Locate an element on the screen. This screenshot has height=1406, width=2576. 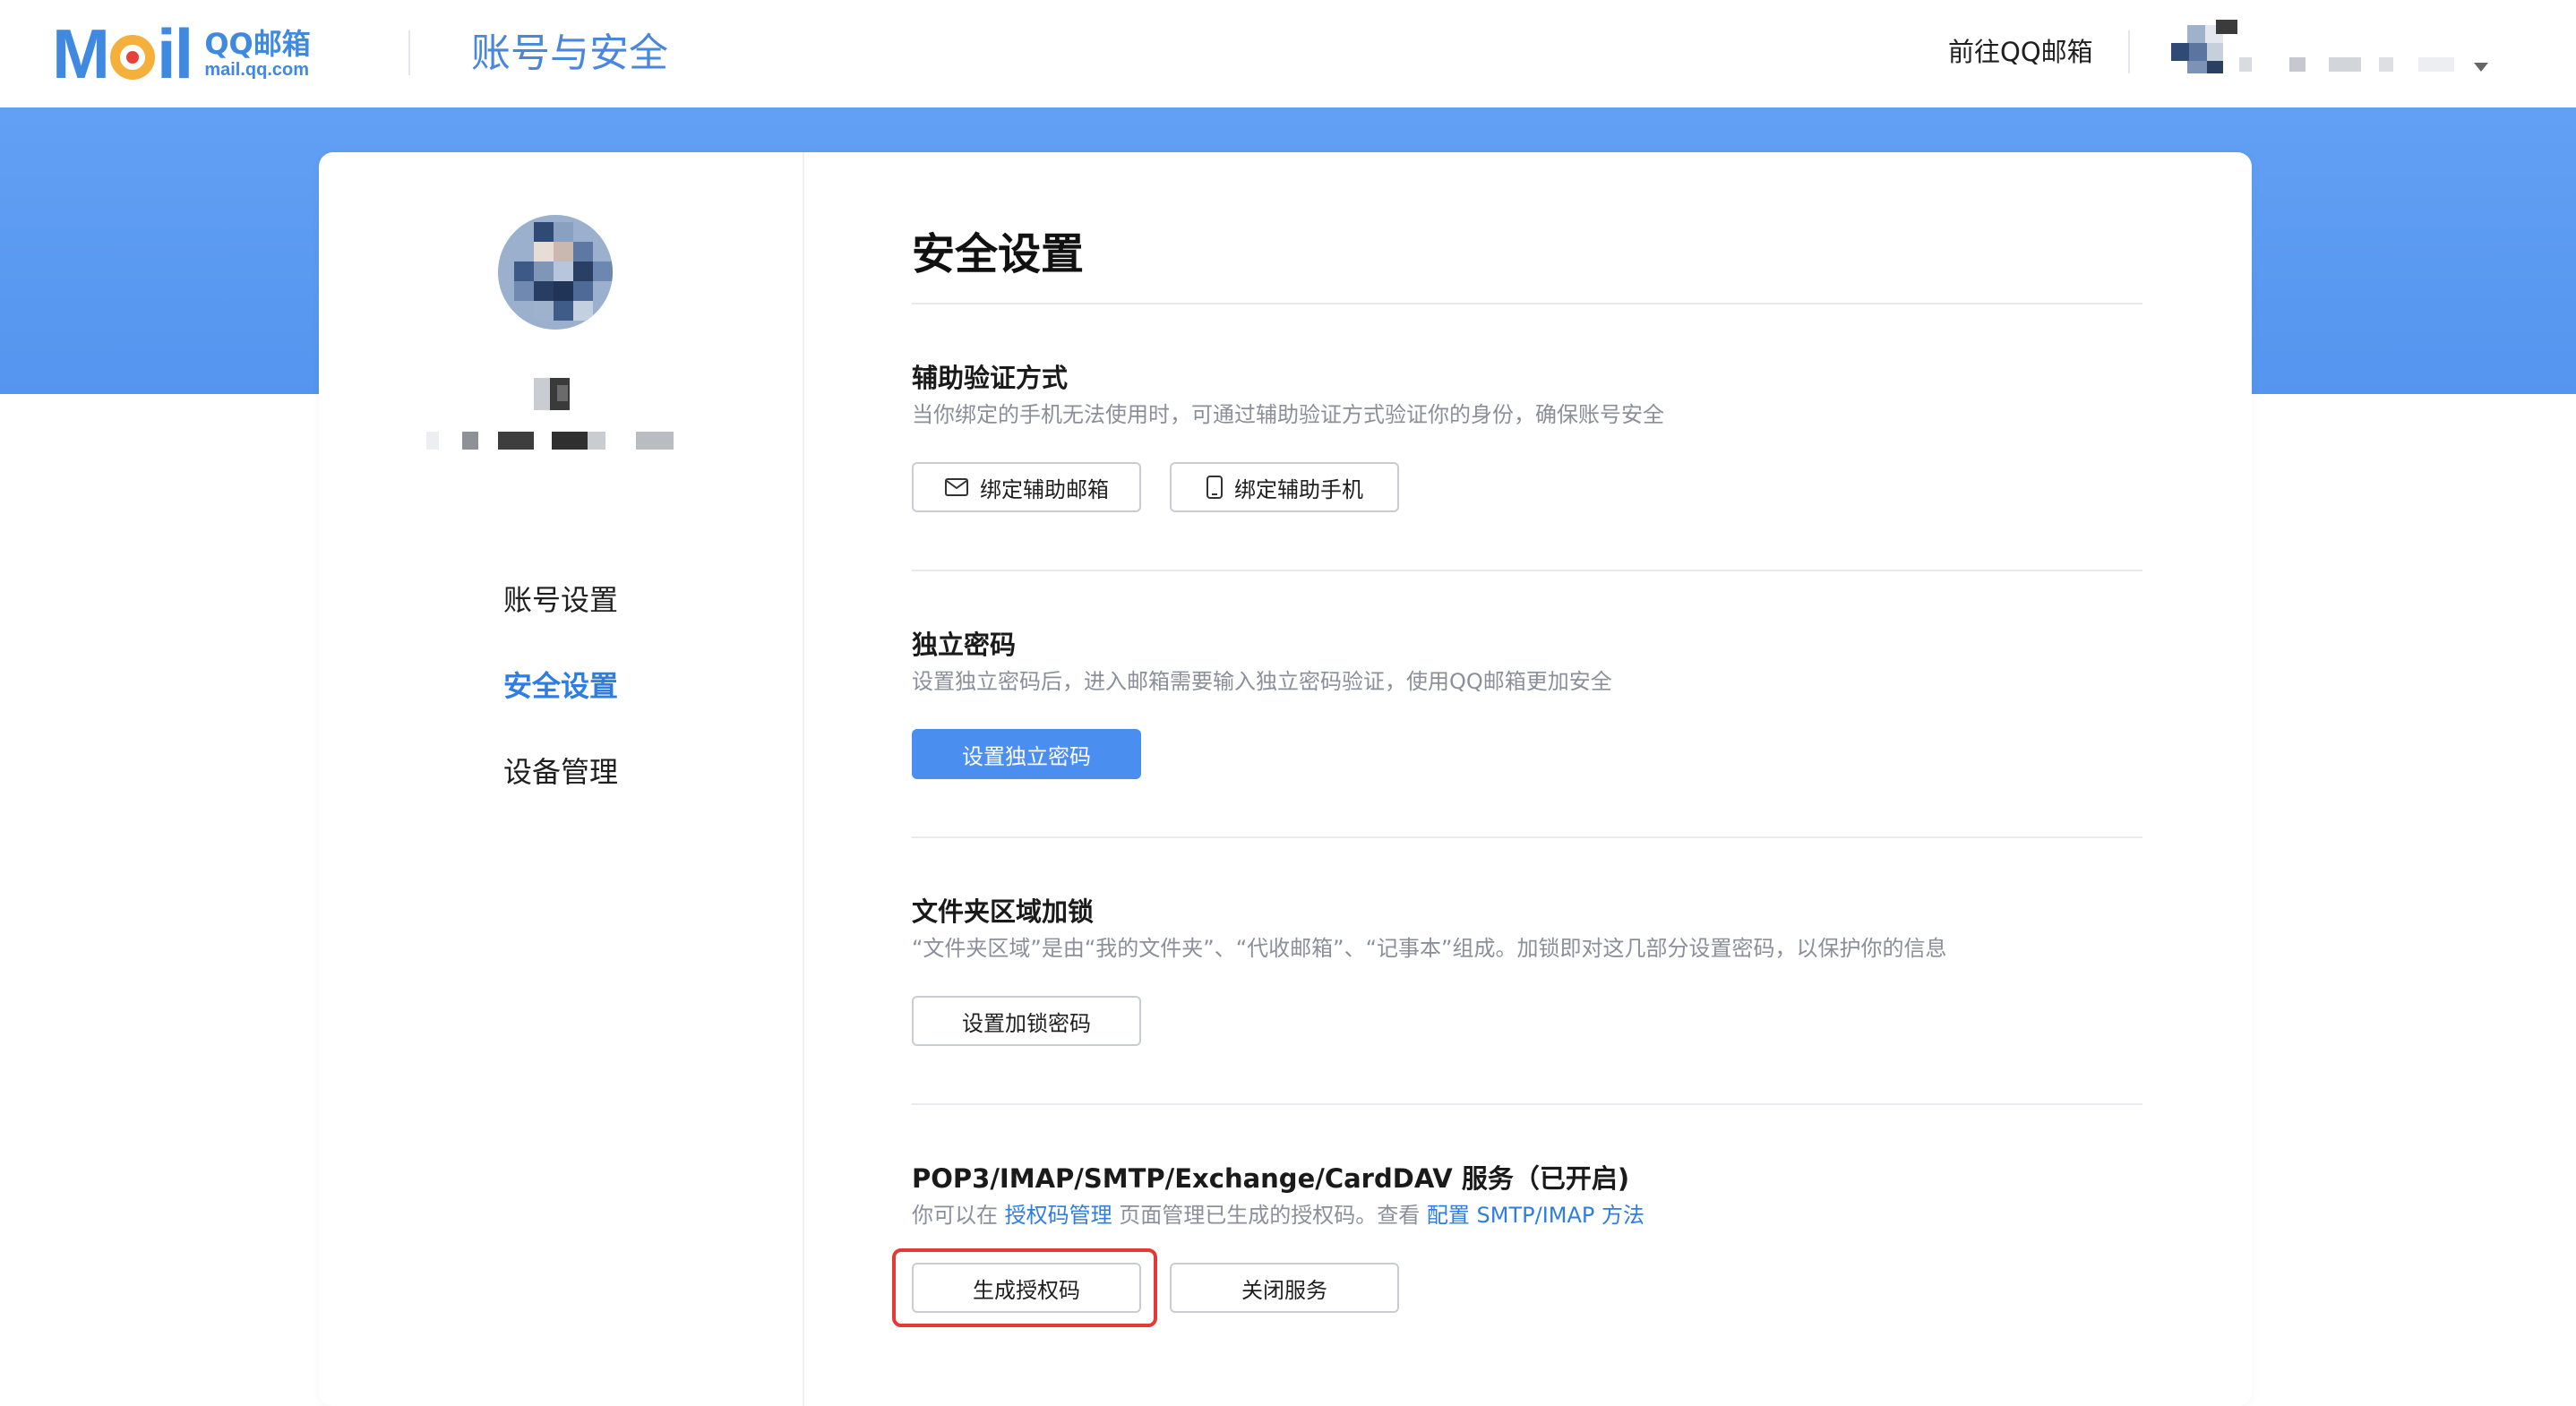
set-lock-password-button: 设置加锁密码 is located at coordinates (1026, 1021).